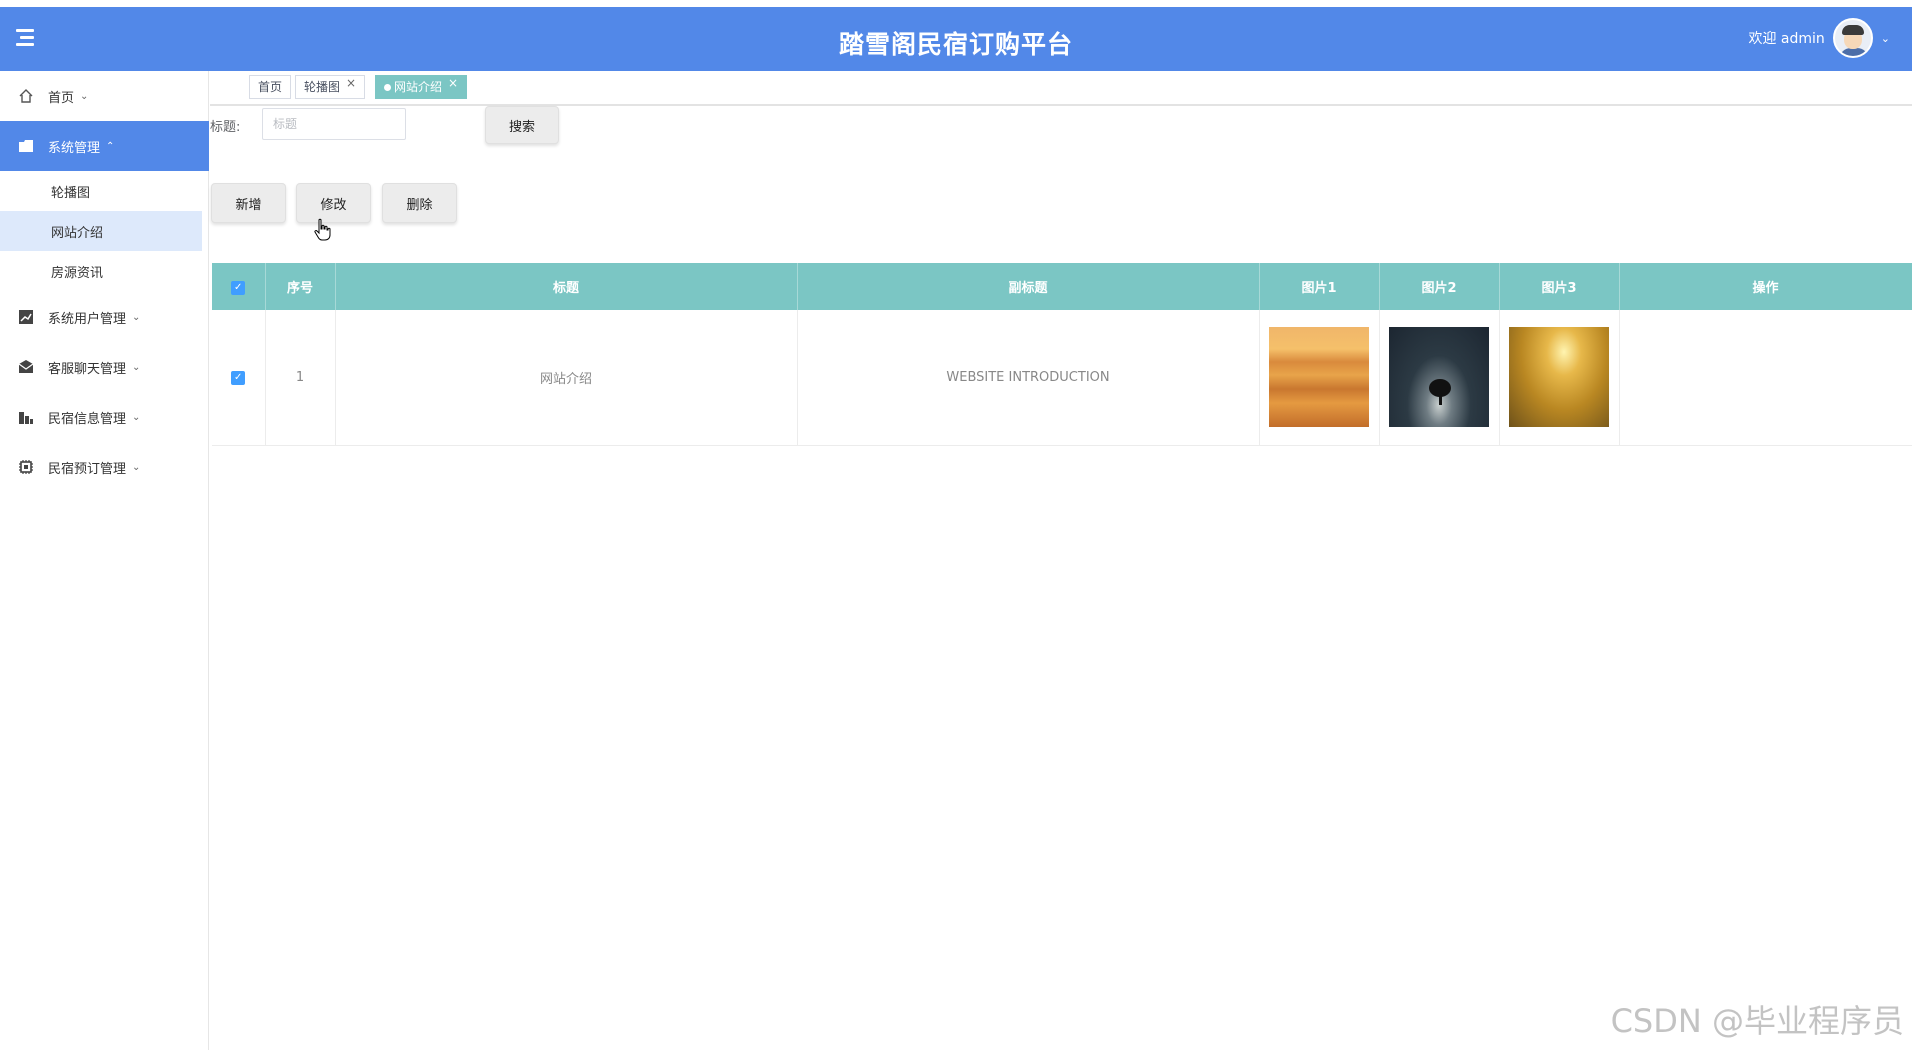 This screenshot has width=1912, height=1050. Describe the element at coordinates (955, 44) in the screenshot. I see `app-title: 踏雪阁民宿订购平台` at that location.